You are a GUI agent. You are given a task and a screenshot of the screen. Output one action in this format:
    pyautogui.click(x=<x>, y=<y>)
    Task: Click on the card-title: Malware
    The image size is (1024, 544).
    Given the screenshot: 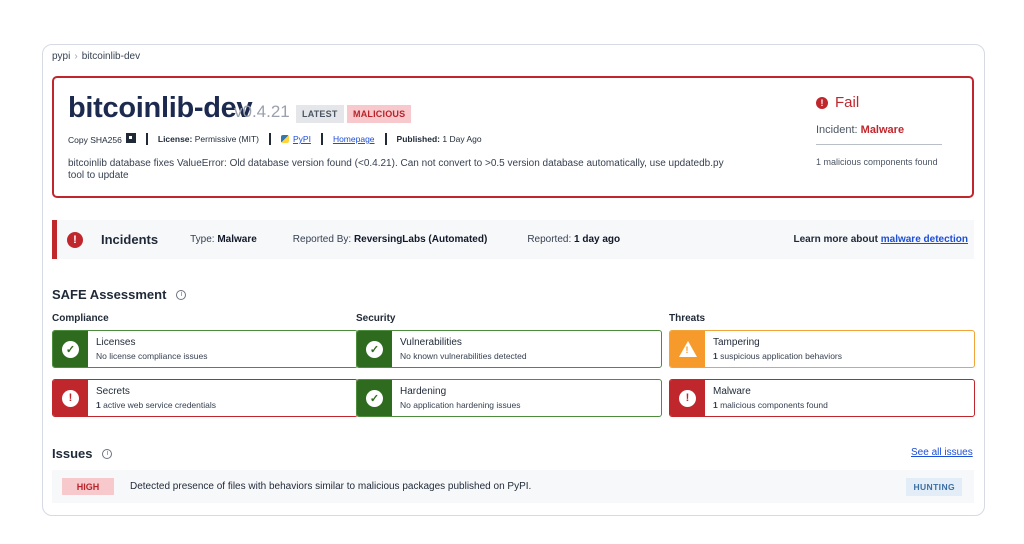 What is the action you would take?
    pyautogui.click(x=732, y=391)
    